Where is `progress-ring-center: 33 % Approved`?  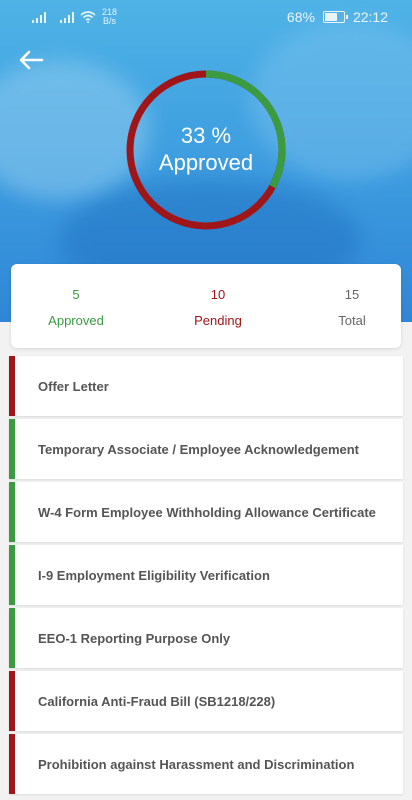
progress-ring-center: 33 % Approved is located at coordinates (206, 150).